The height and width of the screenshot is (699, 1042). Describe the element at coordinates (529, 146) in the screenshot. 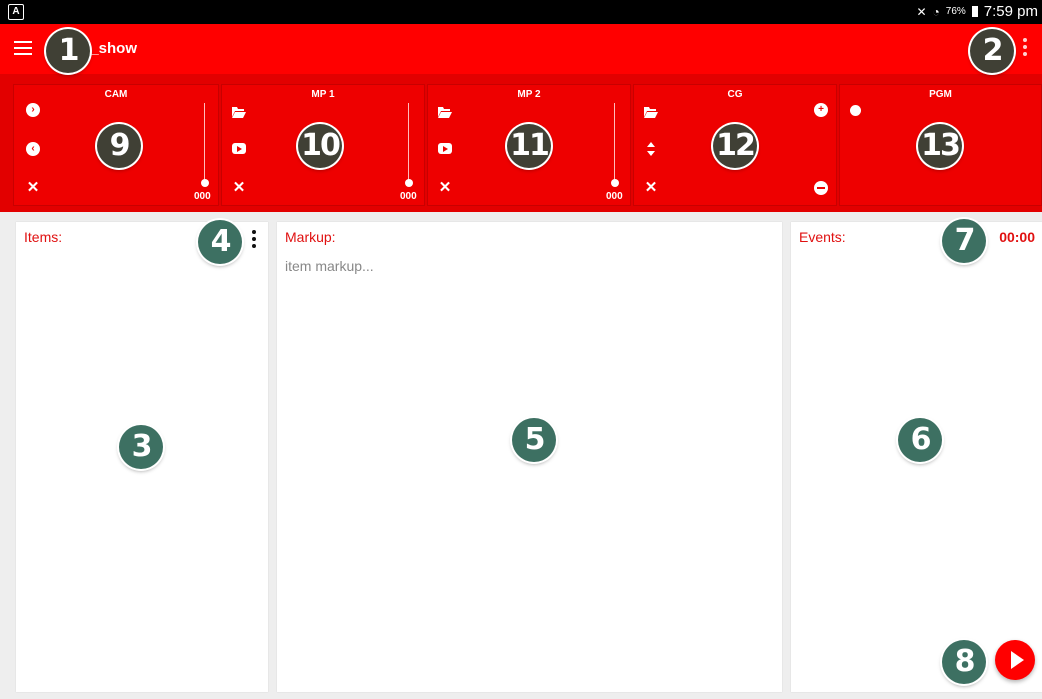

I see `callout-11: 11` at that location.